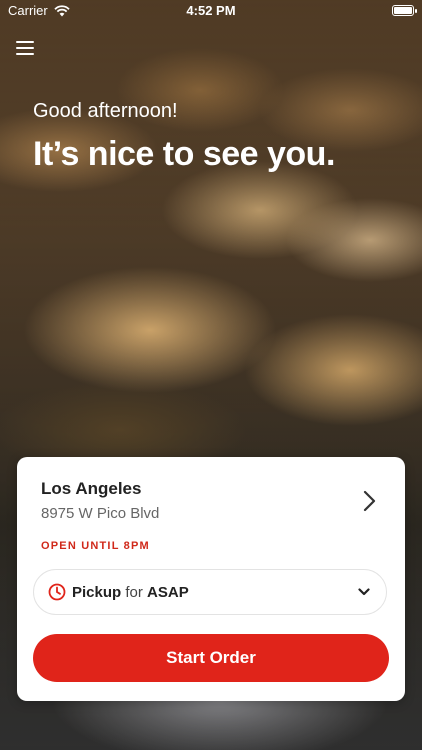 The width and height of the screenshot is (422, 750). What do you see at coordinates (134, 592) in the screenshot?
I see `pickup-connector: for` at bounding box center [134, 592].